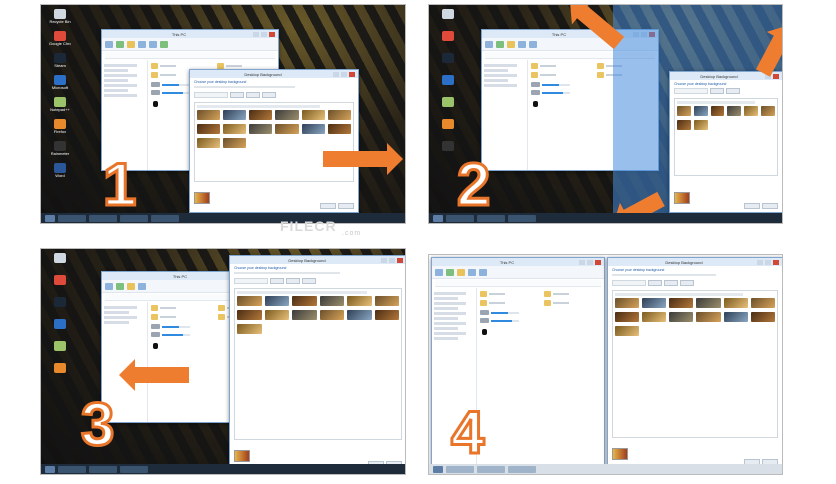 Image resolution: width=836 pixels, height=484 pixels. What do you see at coordinates (448, 39) in the screenshot?
I see `chrome-icon` at bounding box center [448, 39].